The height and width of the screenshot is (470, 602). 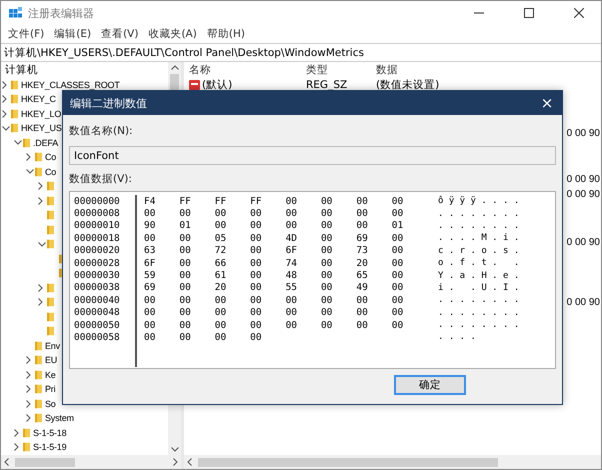 What do you see at coordinates (479, 325) in the screenshot?
I see `ascii-text: . . . . . . . .` at bounding box center [479, 325].